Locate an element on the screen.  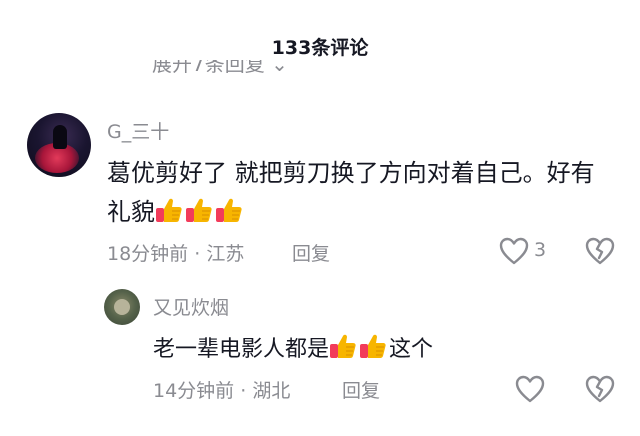
comment-meta: 18分钟前 · 江苏 is located at coordinates (175, 252).